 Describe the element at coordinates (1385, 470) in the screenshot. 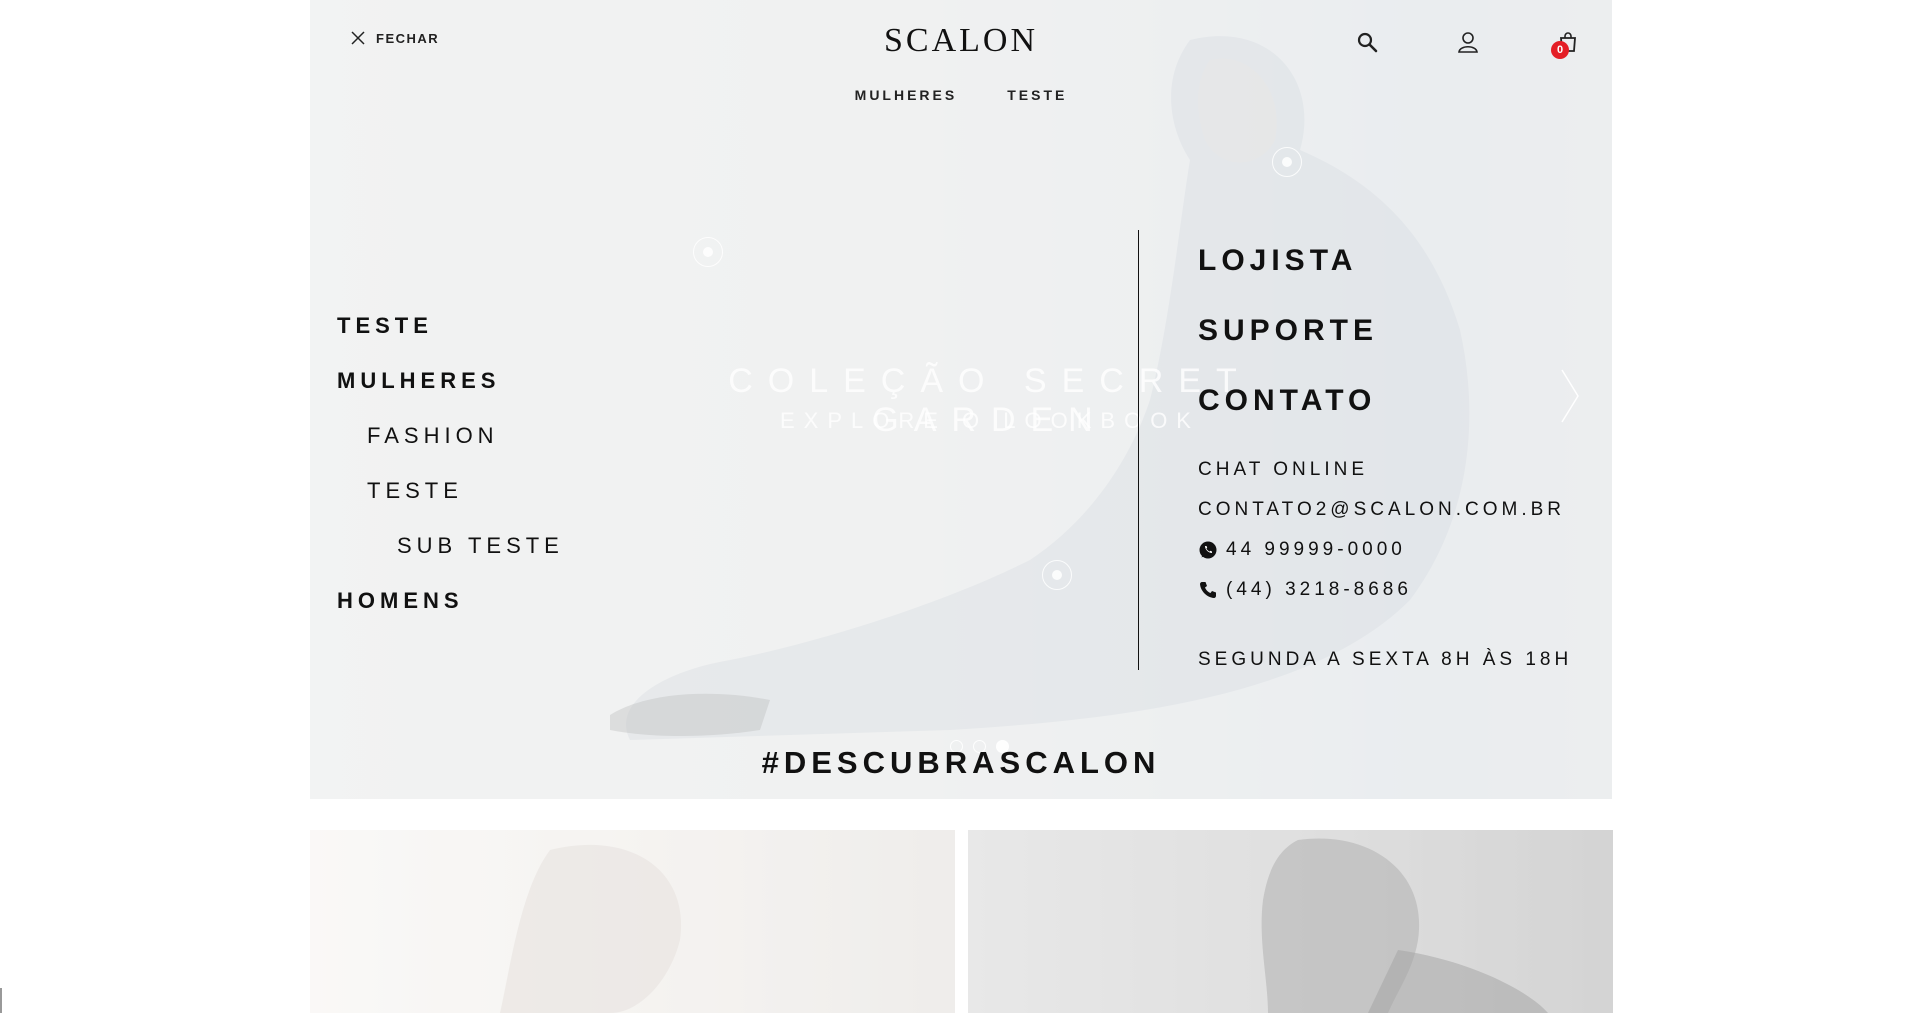

I see `chat-online-link: CHAT ONLINE` at that location.